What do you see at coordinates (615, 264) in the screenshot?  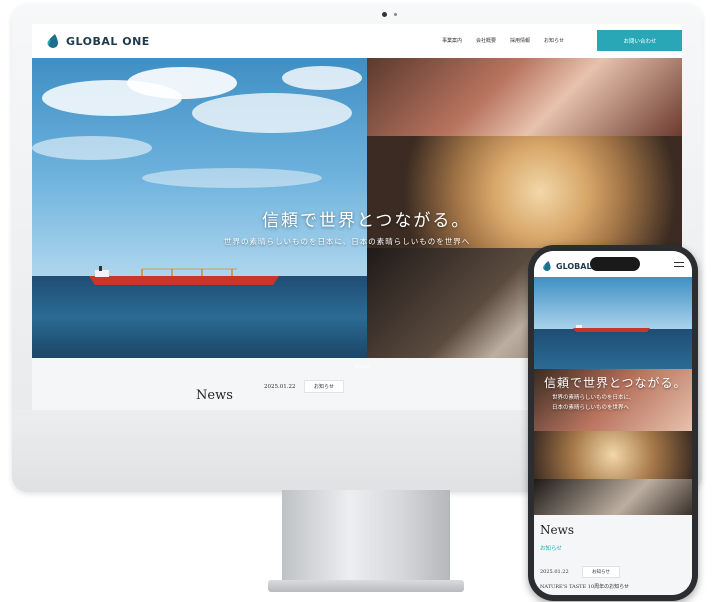 I see `dynamic-island` at bounding box center [615, 264].